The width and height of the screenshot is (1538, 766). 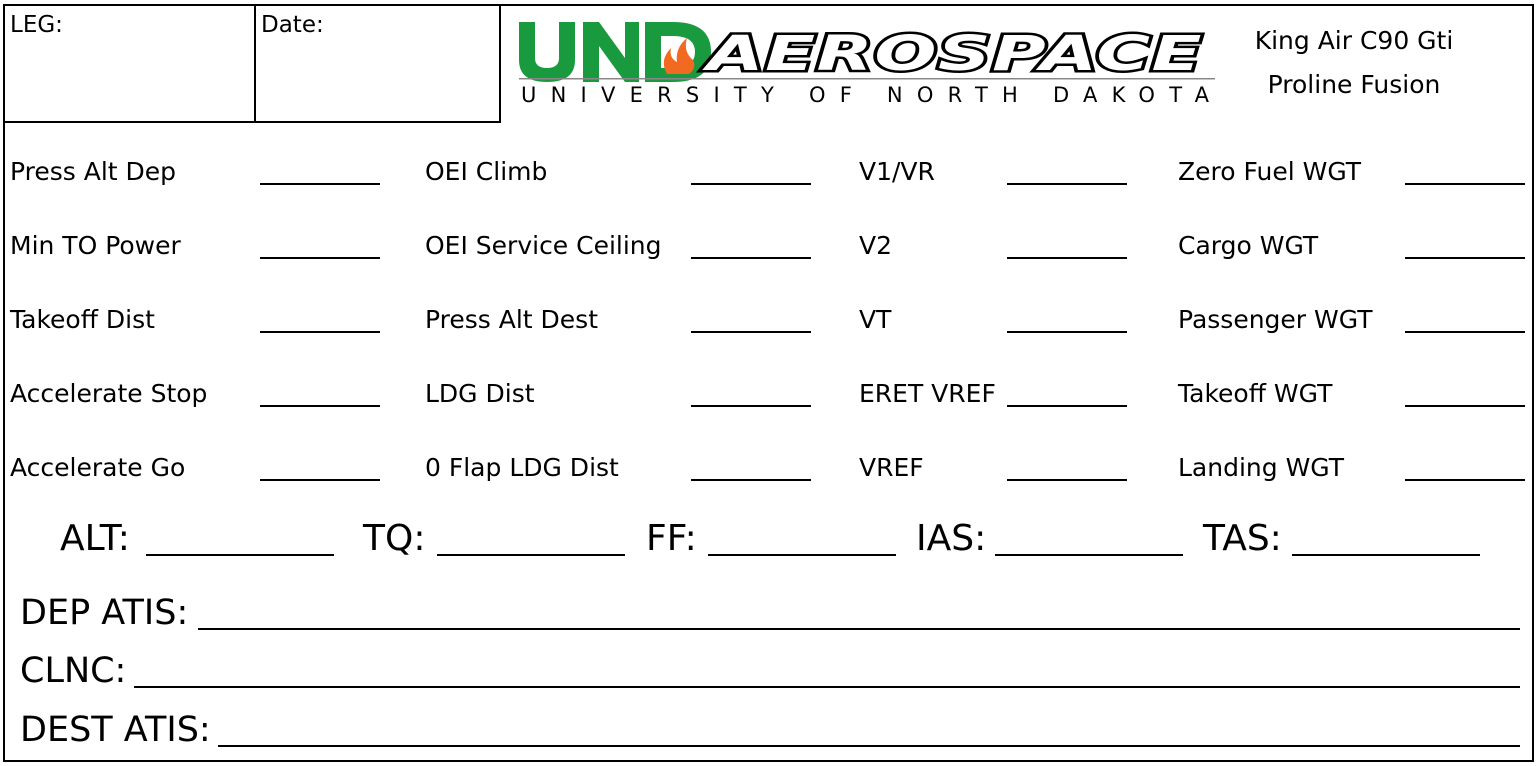 What do you see at coordinates (1270, 171) in the screenshot?
I see `field-label: Zero Fuel WGT` at bounding box center [1270, 171].